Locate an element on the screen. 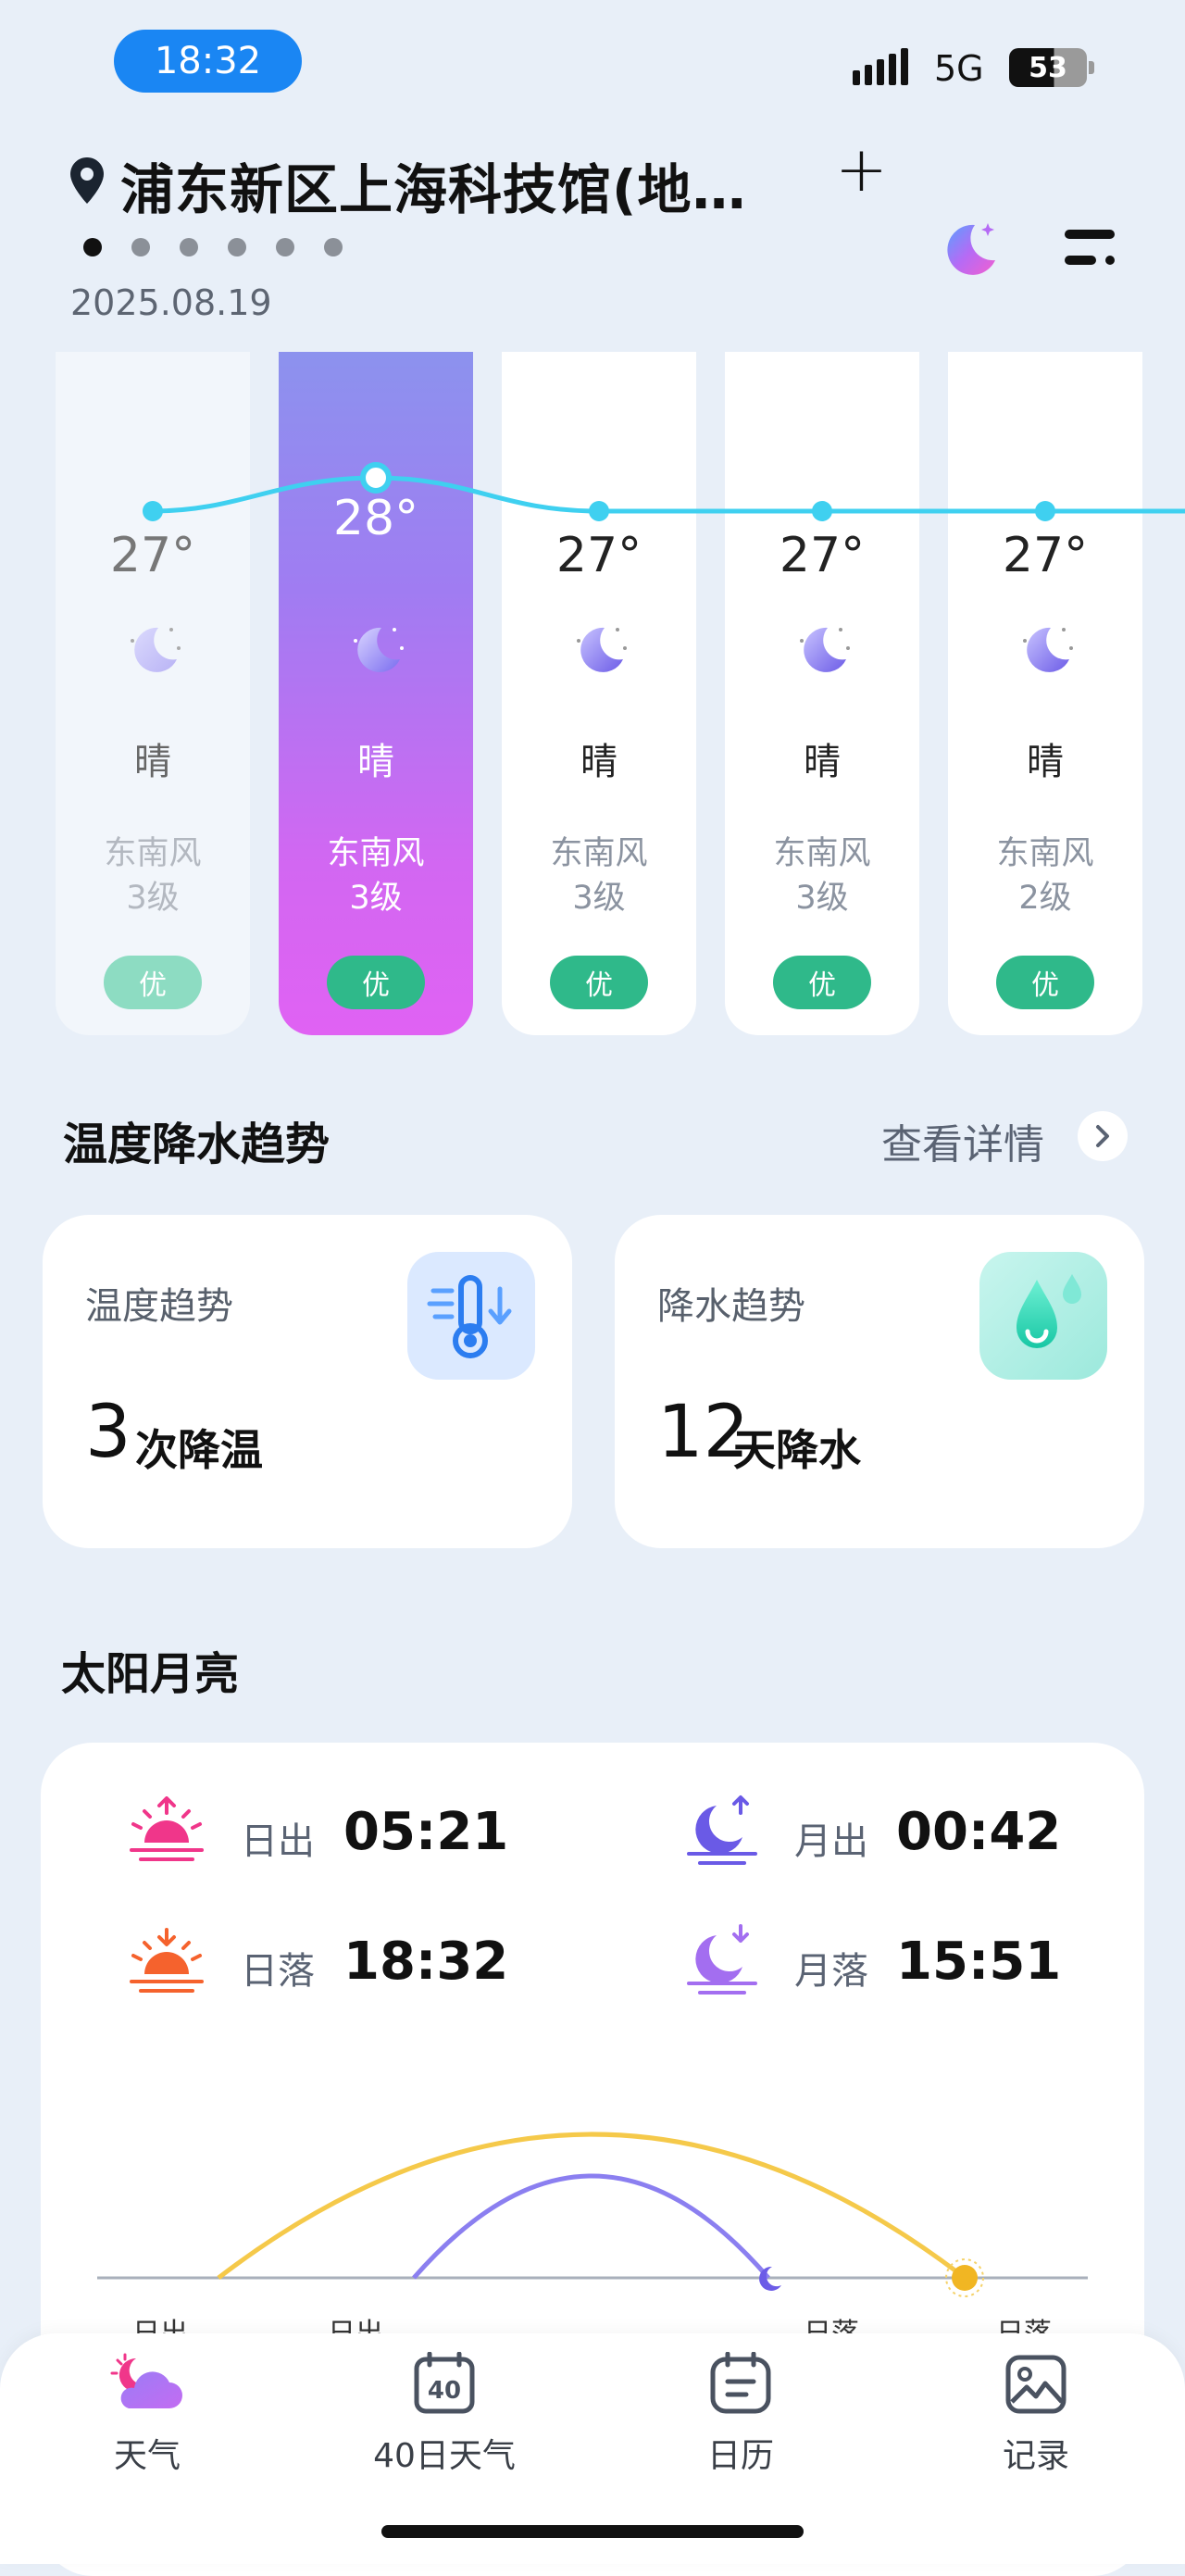 The height and width of the screenshot is (2576, 1185). sunrise-time: 05:21 is located at coordinates (426, 1832).